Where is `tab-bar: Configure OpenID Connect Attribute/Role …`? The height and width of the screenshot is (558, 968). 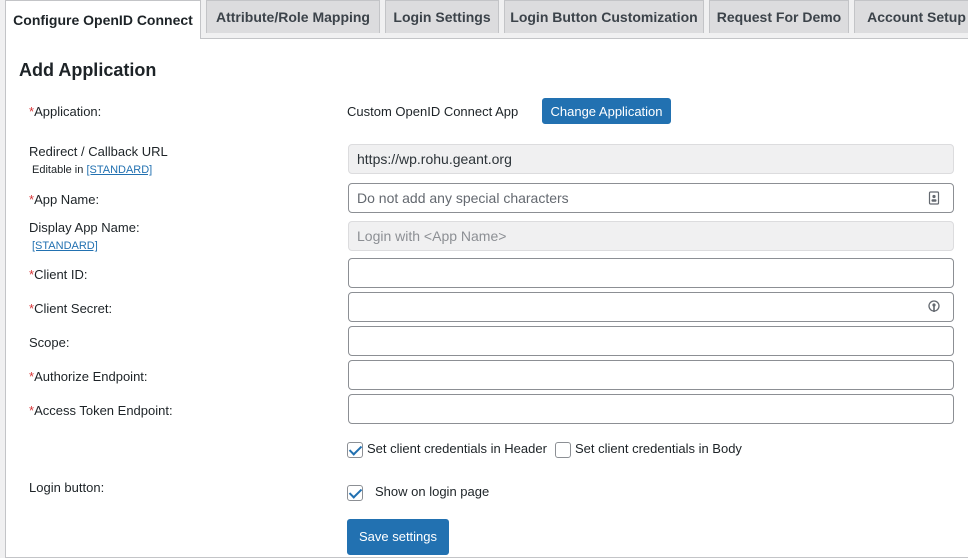
tab-bar: Configure OpenID Connect Attribute/Role … is located at coordinates (484, 19).